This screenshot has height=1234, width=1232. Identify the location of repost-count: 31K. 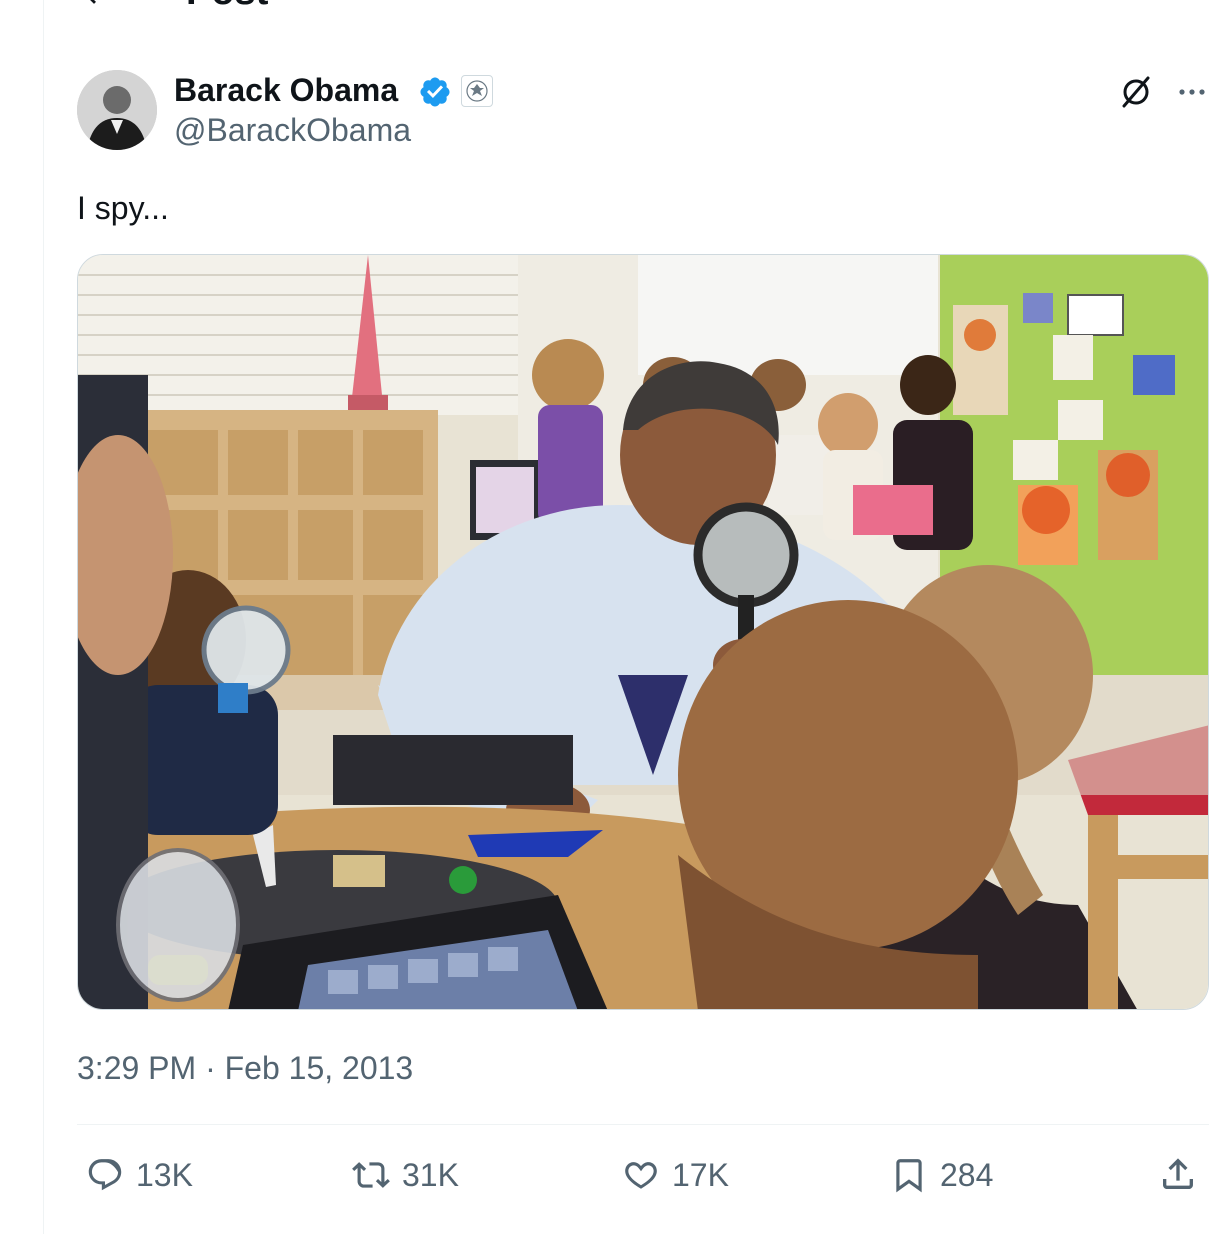
(430, 1174).